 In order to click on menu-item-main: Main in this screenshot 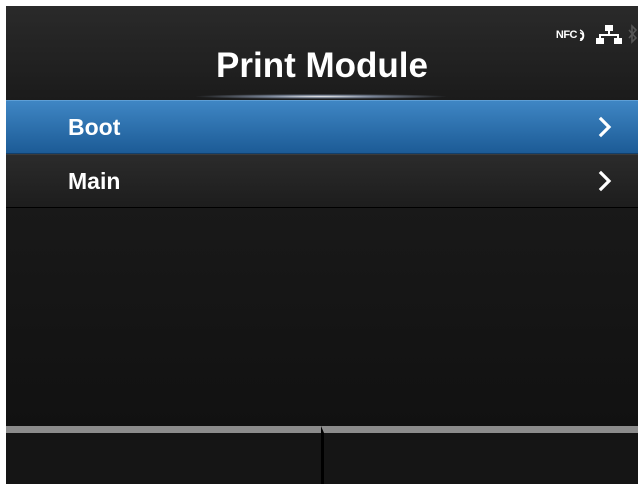, I will do `click(322, 181)`.